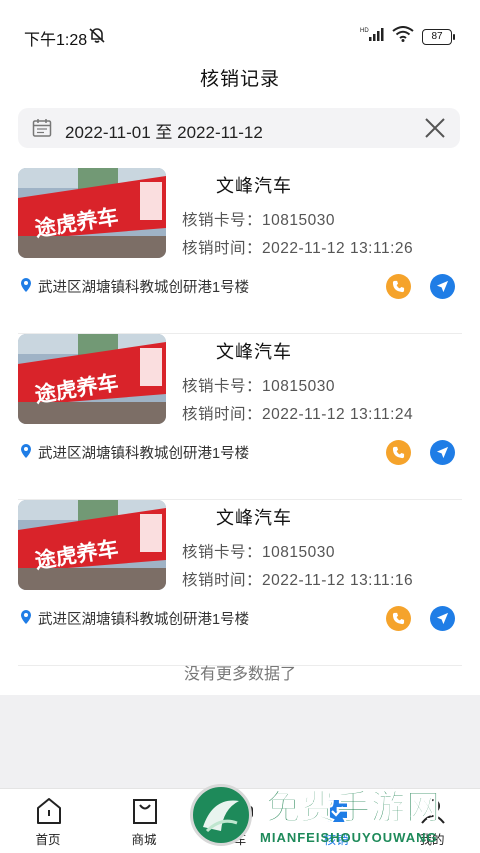 This screenshot has width=480, height=853. I want to click on notification-mute-icon, so click(97, 37).